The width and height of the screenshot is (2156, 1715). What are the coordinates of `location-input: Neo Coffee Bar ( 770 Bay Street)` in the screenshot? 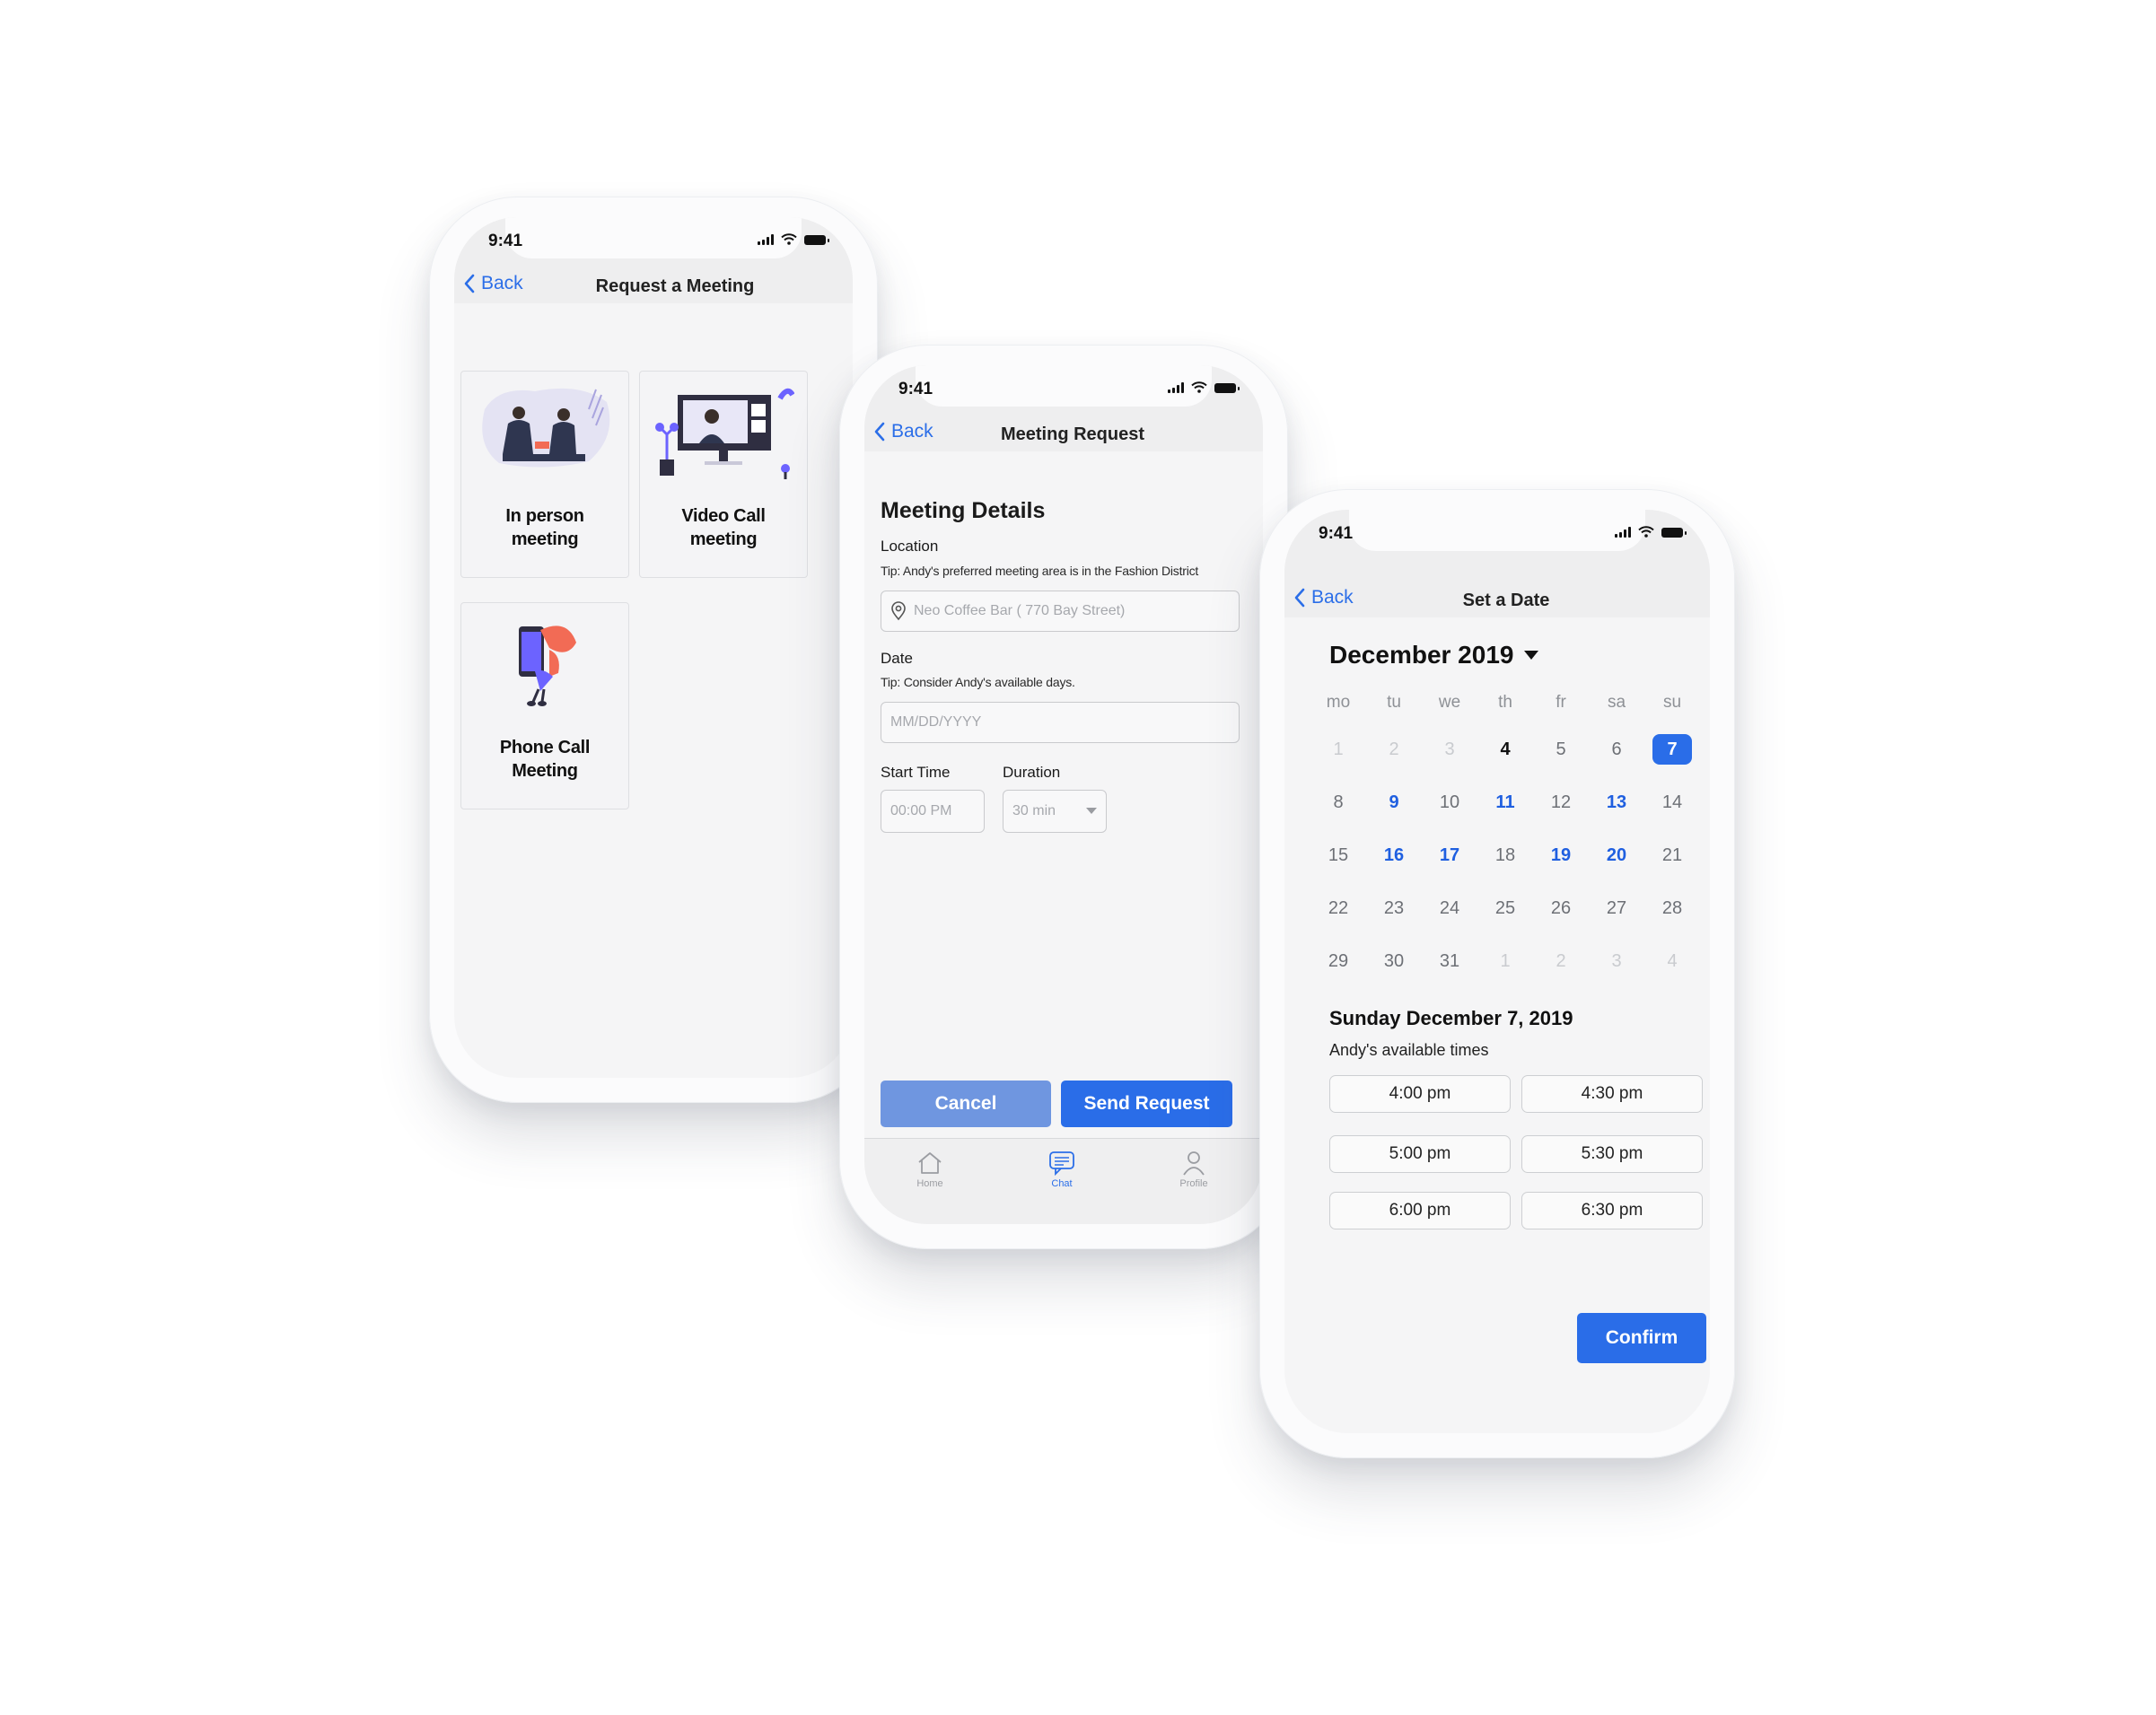 It's located at (1060, 612).